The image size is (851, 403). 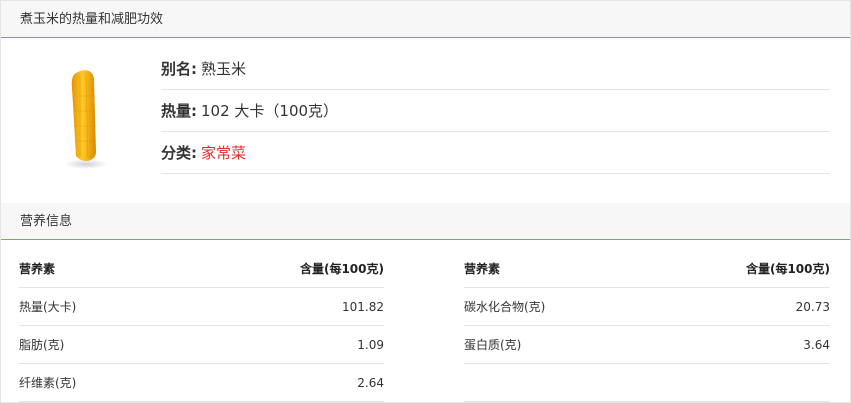 What do you see at coordinates (495, 69) in the screenshot?
I see `alias-row: 别名: 熟玉米` at bounding box center [495, 69].